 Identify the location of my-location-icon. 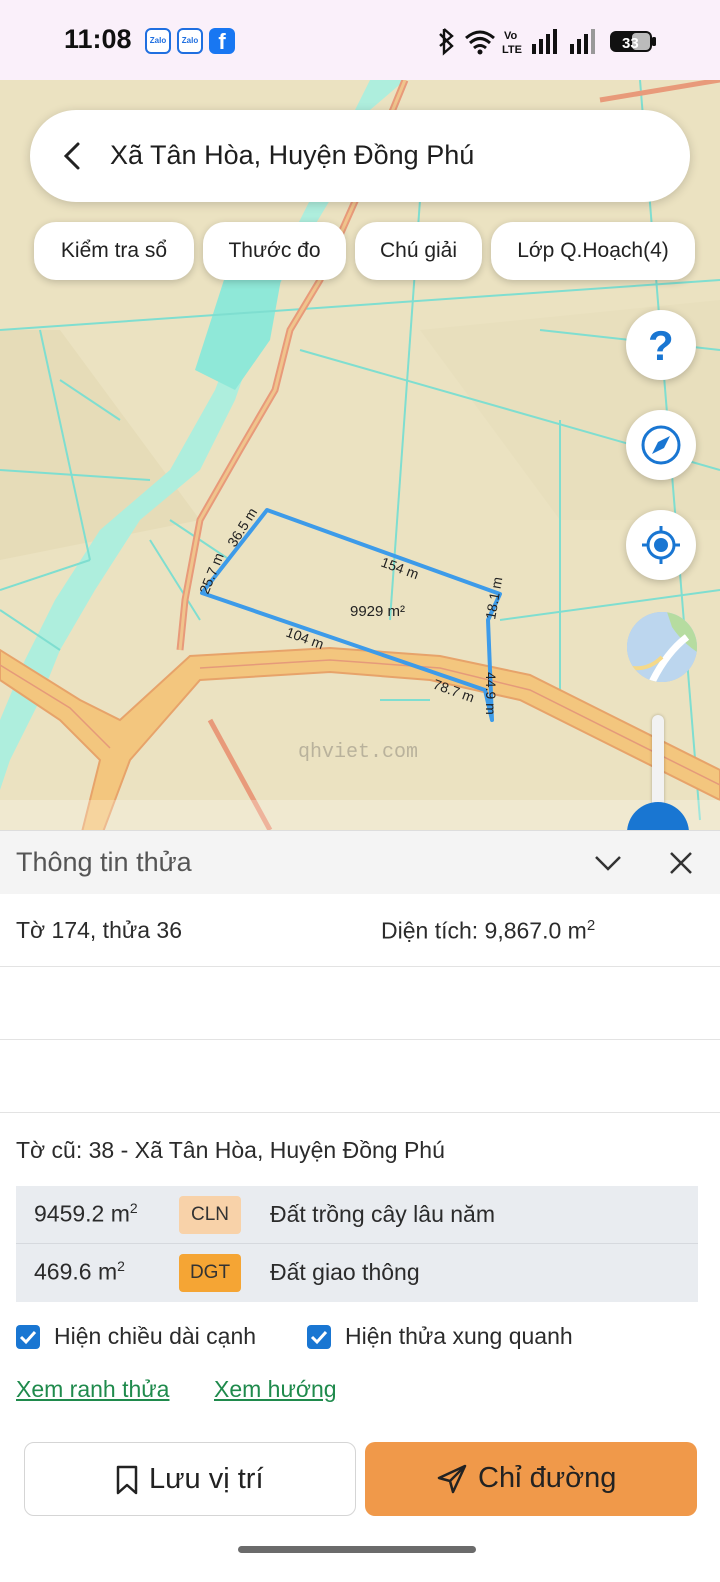
(661, 545).